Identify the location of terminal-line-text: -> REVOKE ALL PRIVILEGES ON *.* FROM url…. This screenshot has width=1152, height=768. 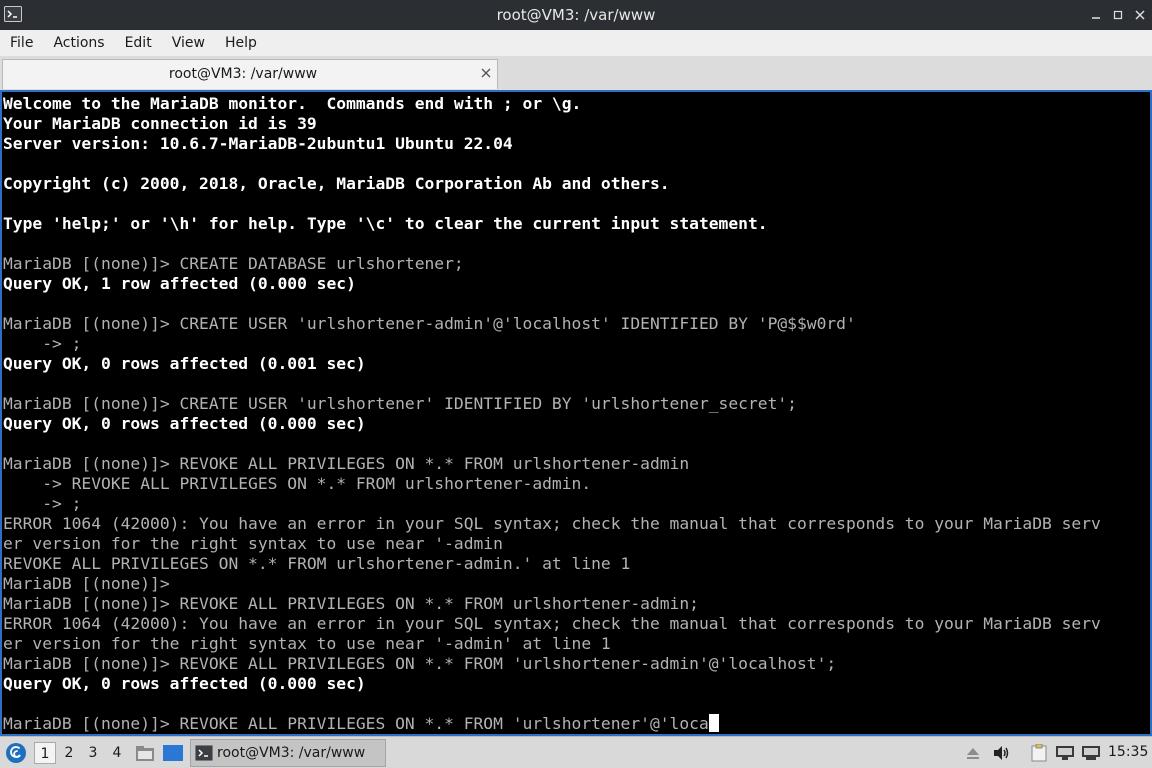
(297, 483).